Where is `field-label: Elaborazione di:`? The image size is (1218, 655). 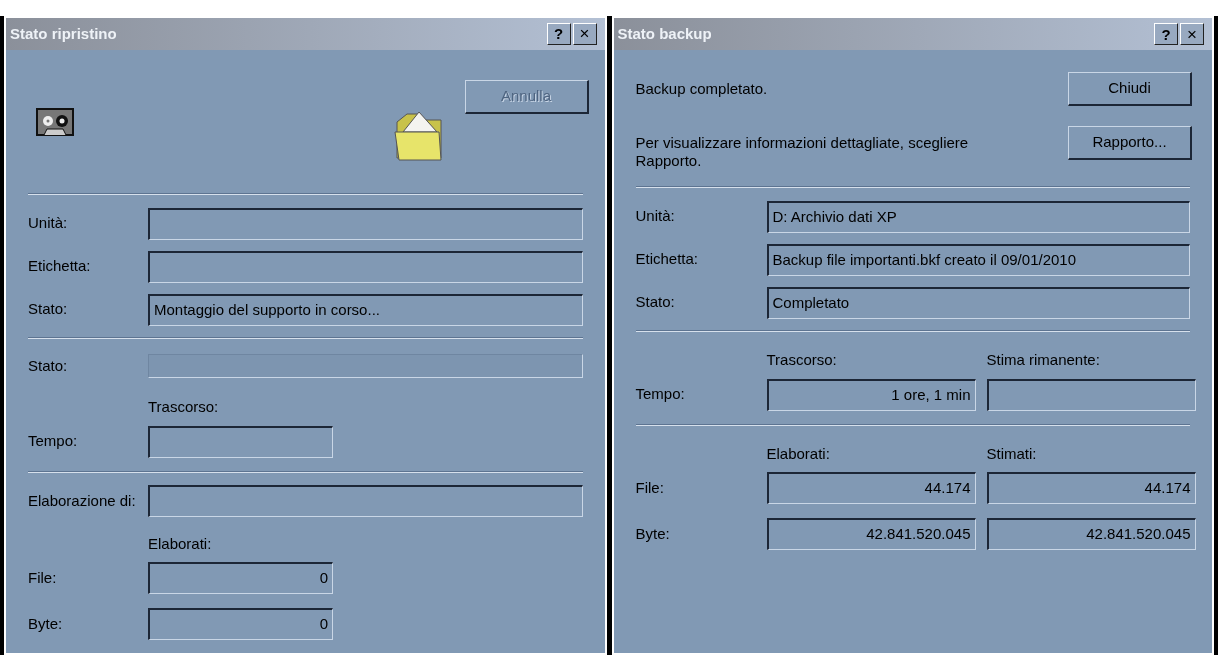
field-label: Elaborazione di: is located at coordinates (82, 500).